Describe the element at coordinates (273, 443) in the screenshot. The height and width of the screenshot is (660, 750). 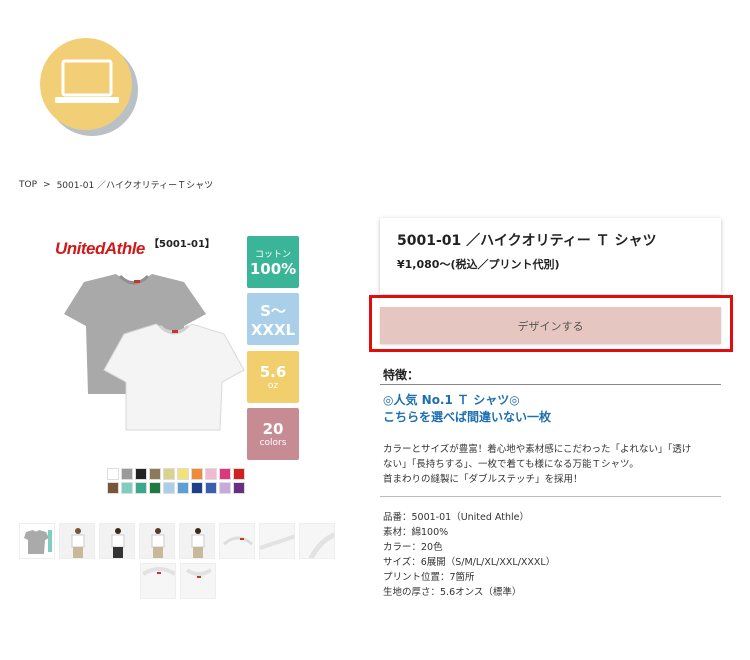
I see `feature-badge-colors-bottom: colors` at that location.